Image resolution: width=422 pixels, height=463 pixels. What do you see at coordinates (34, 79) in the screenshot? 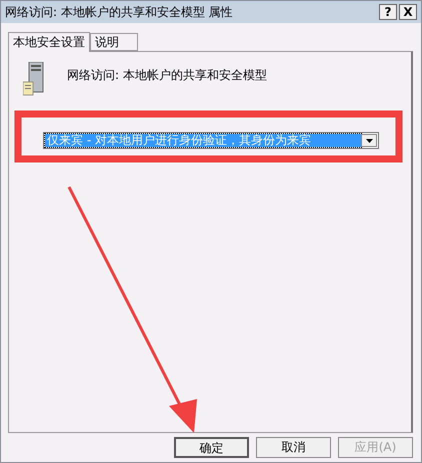
I see `server-icon` at bounding box center [34, 79].